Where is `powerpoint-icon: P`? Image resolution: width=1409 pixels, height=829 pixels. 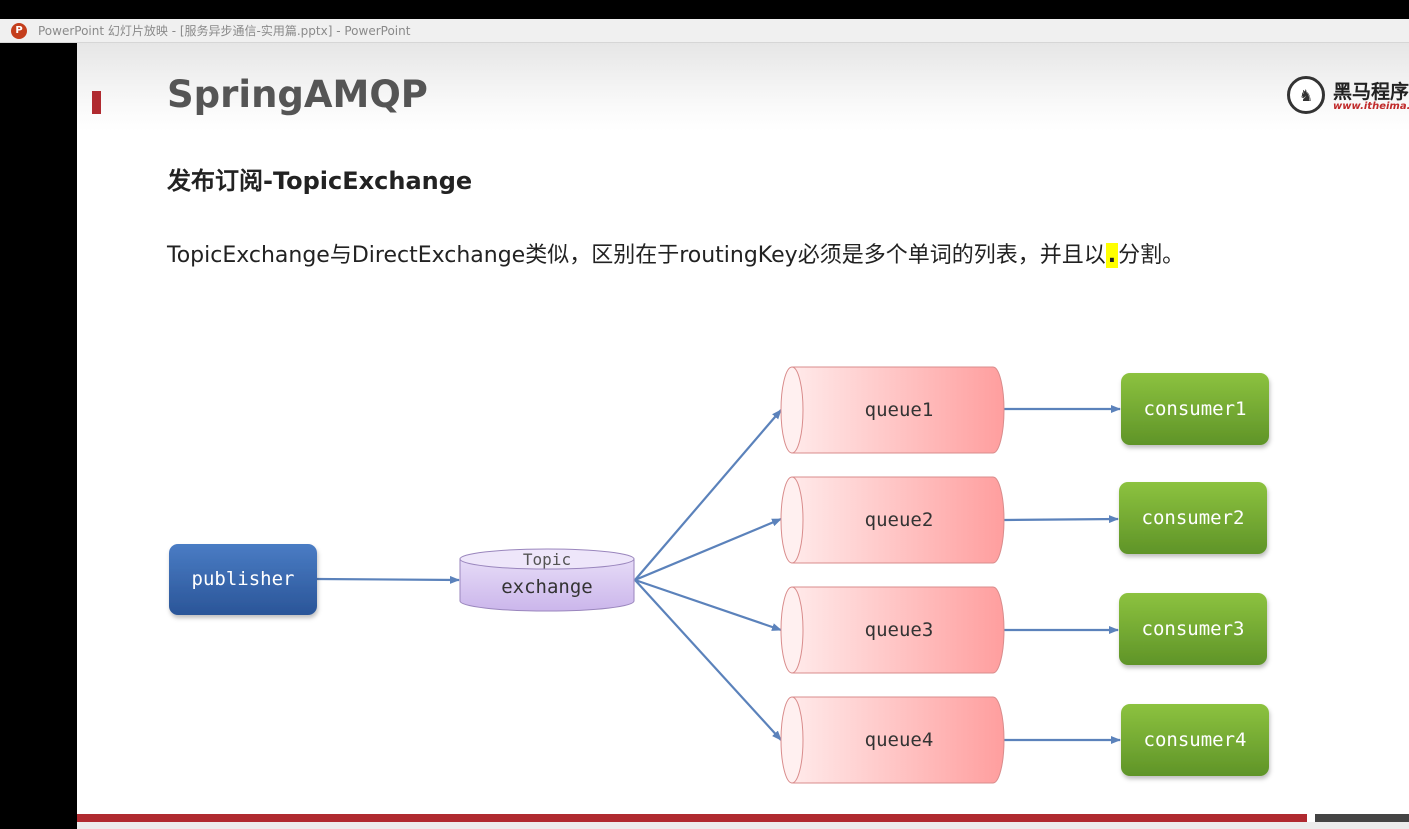
powerpoint-icon: P is located at coordinates (19, 30).